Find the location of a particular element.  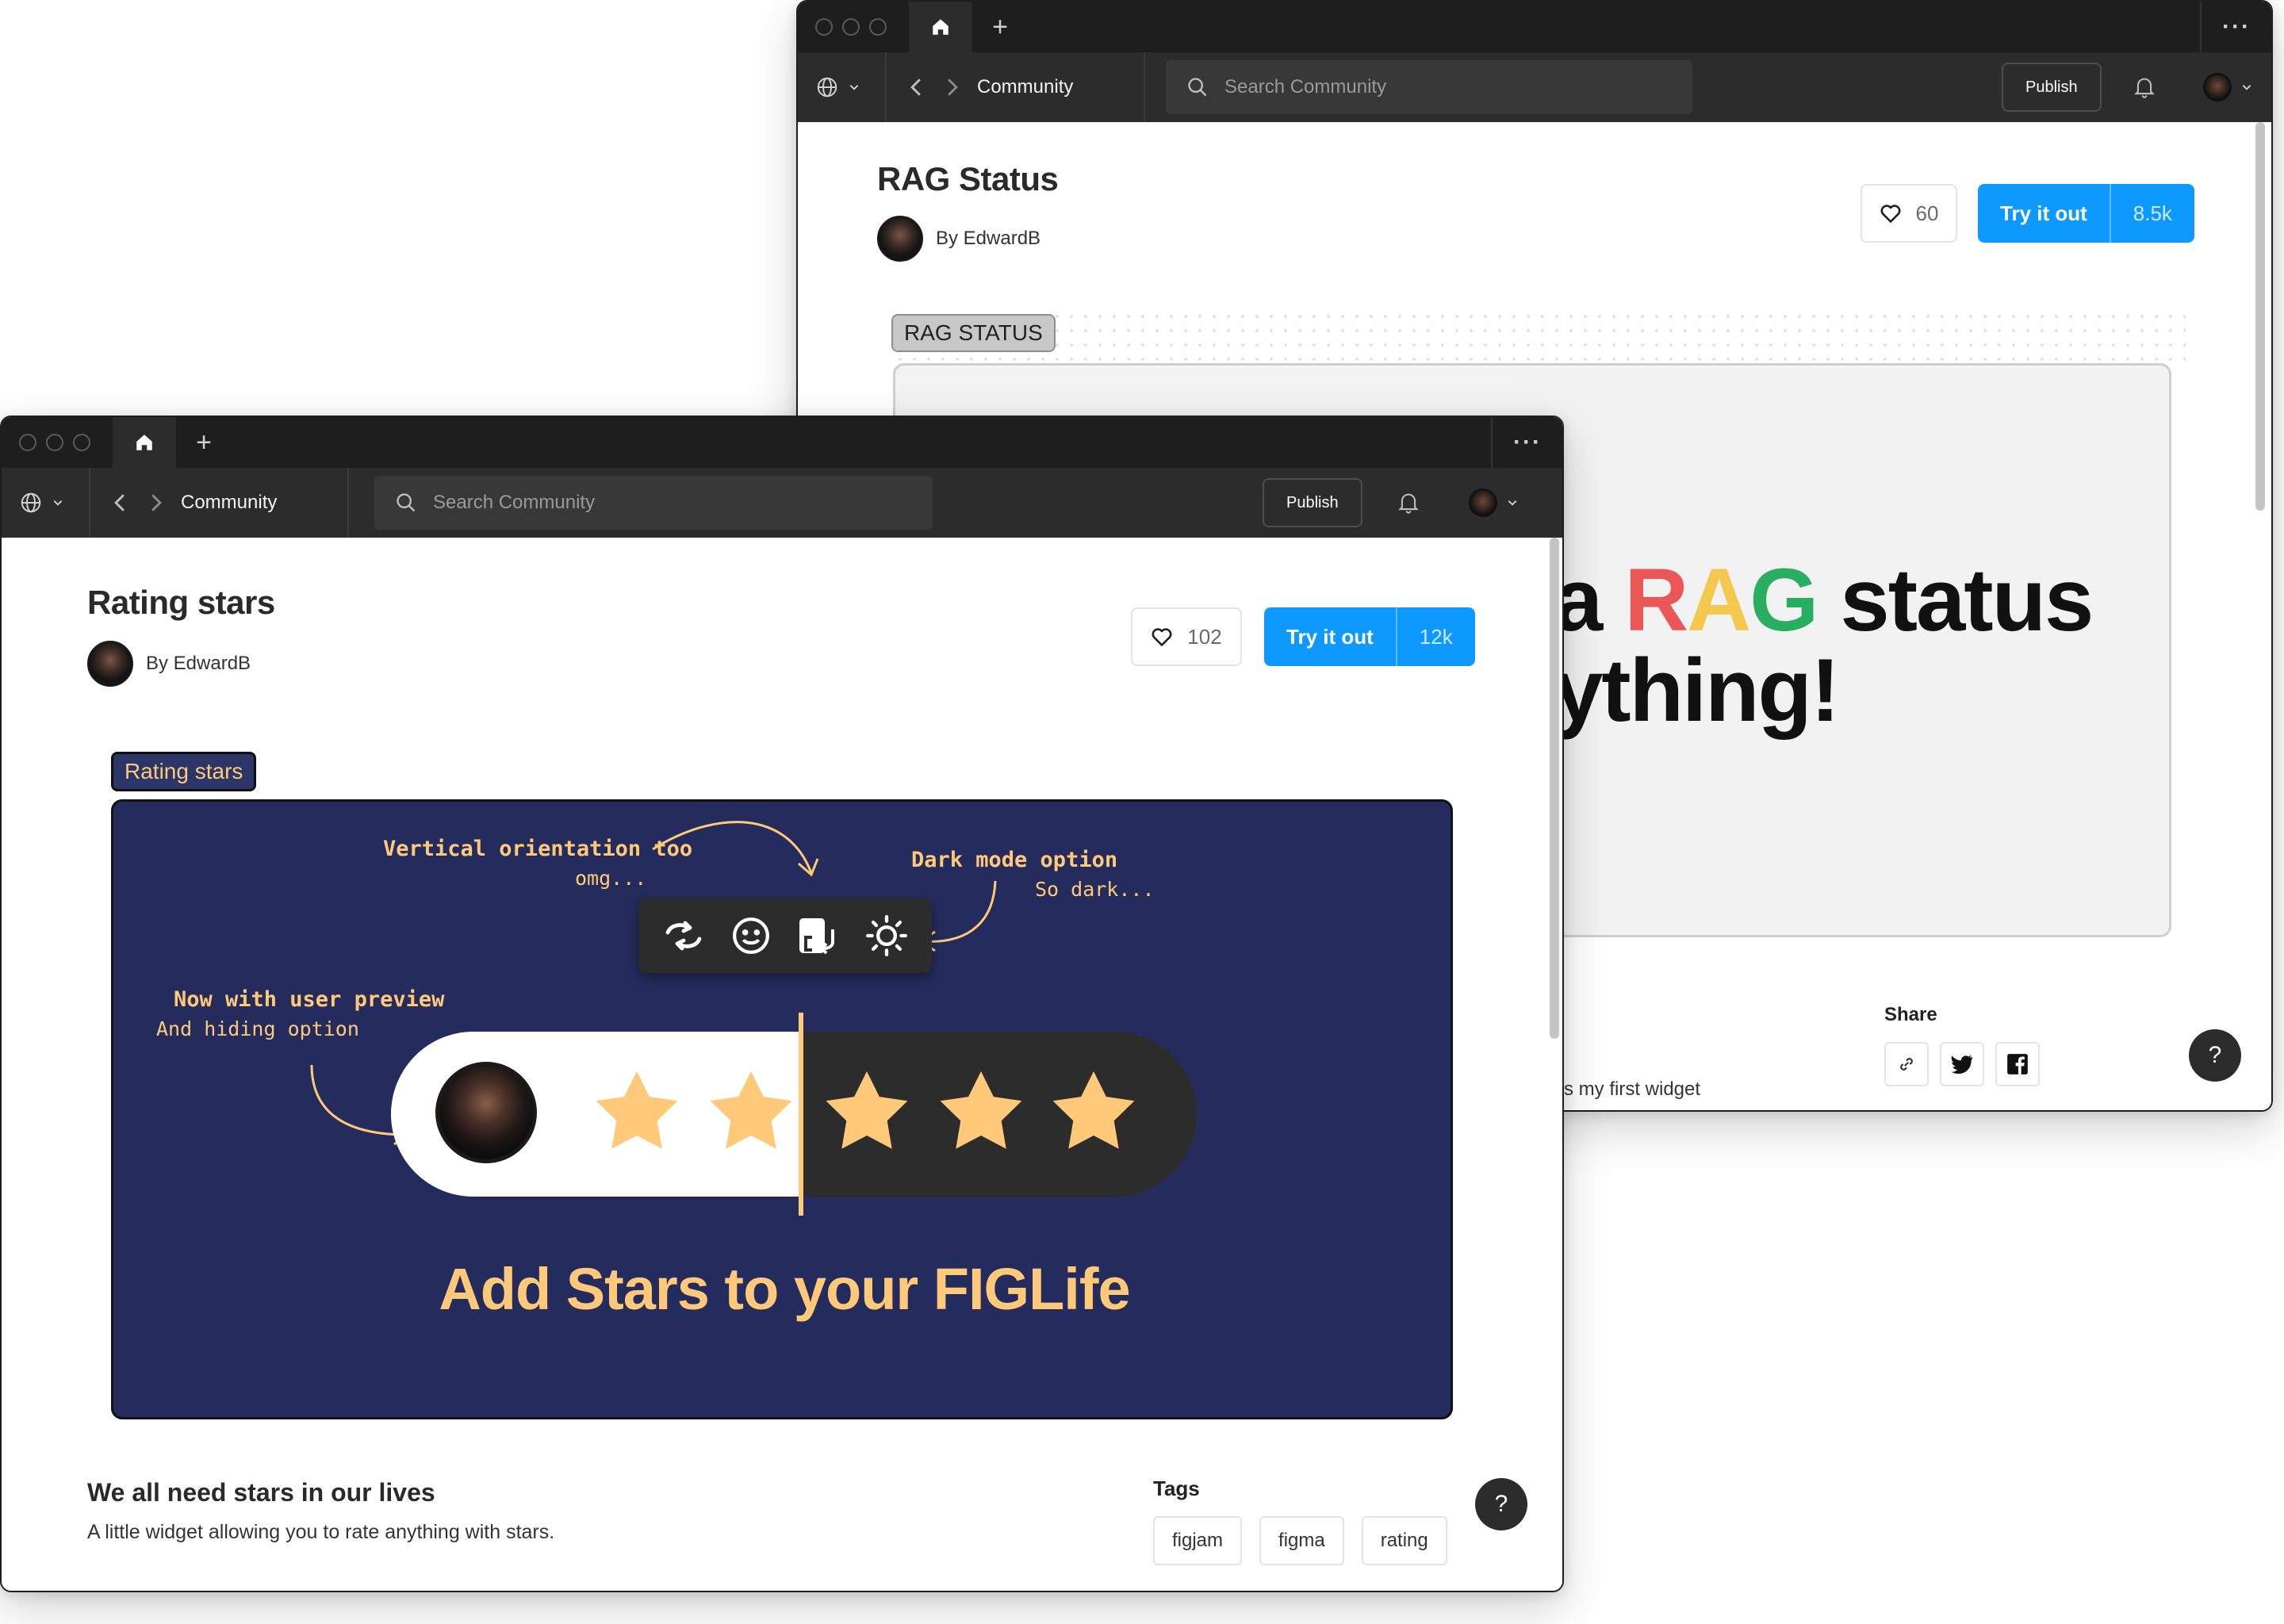

try-it-out-button: Try it out 8.5k is located at coordinates (2086, 213).